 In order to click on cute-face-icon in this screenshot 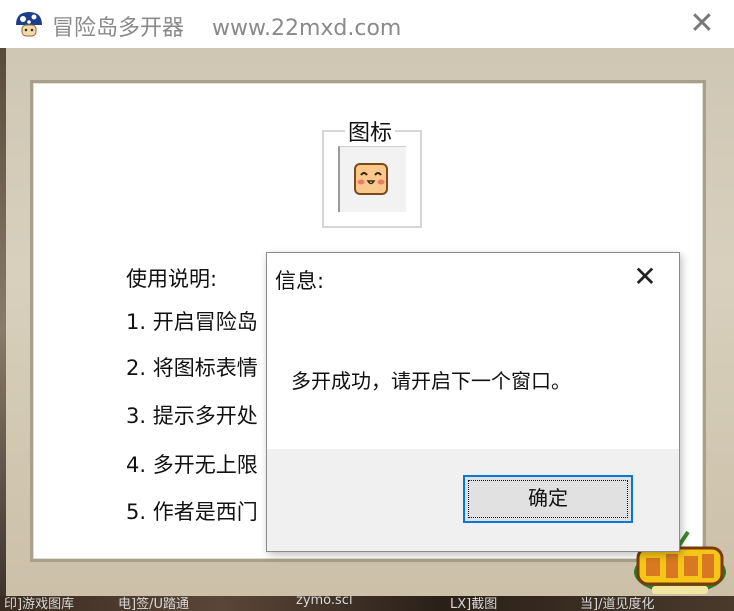, I will do `click(371, 179)`.